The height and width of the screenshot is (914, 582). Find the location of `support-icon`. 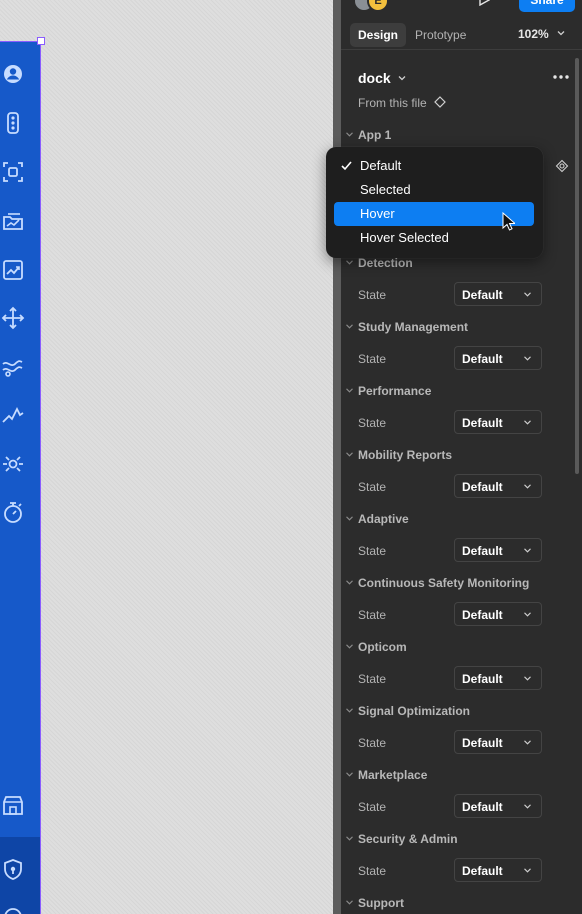

support-icon is located at coordinates (13, 909).